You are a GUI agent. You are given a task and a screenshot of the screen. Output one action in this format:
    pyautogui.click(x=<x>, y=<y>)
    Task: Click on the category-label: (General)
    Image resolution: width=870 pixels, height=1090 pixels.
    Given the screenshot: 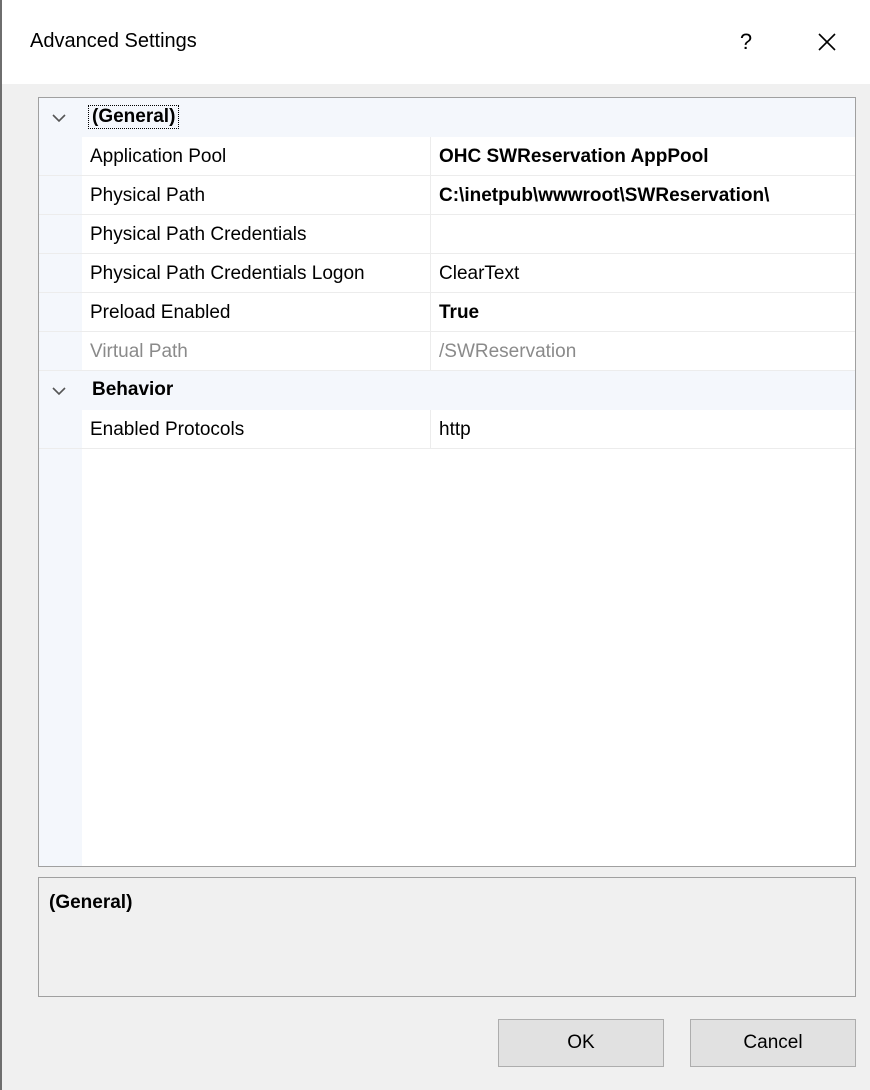 What is the action you would take?
    pyautogui.click(x=133, y=117)
    